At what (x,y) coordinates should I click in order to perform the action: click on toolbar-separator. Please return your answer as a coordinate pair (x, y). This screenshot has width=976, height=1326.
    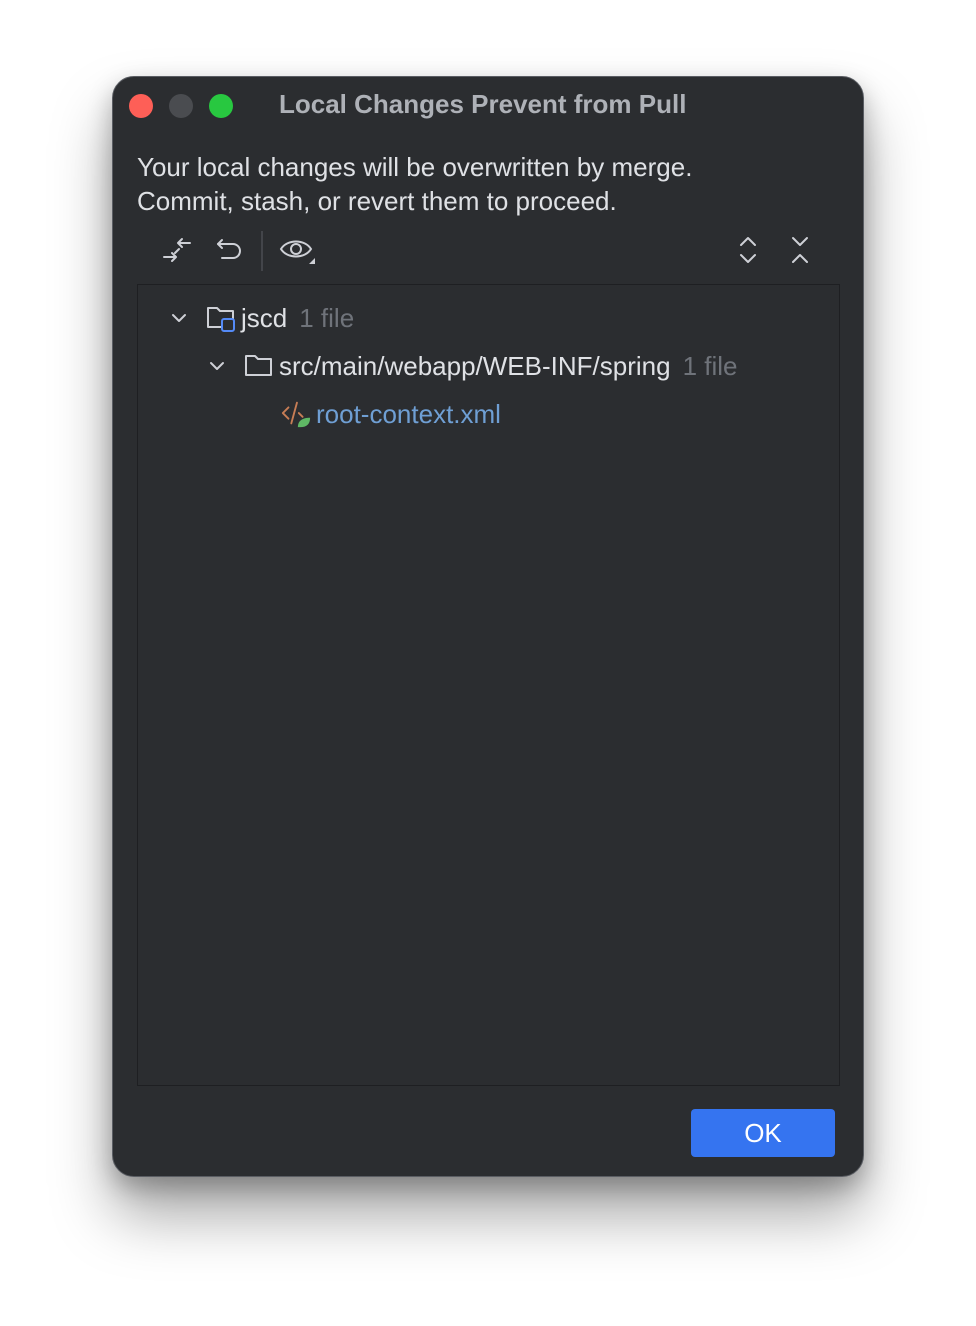
    Looking at the image, I should click on (262, 251).